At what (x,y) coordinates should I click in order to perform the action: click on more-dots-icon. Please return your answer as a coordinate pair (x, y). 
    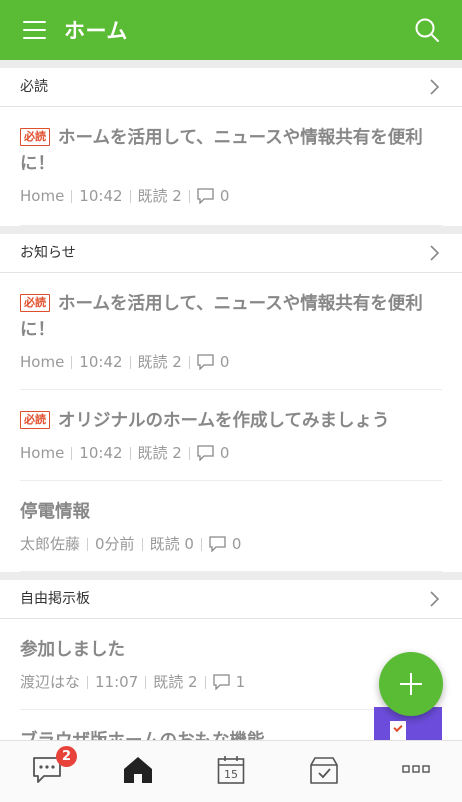
    Looking at the image, I should click on (416, 769).